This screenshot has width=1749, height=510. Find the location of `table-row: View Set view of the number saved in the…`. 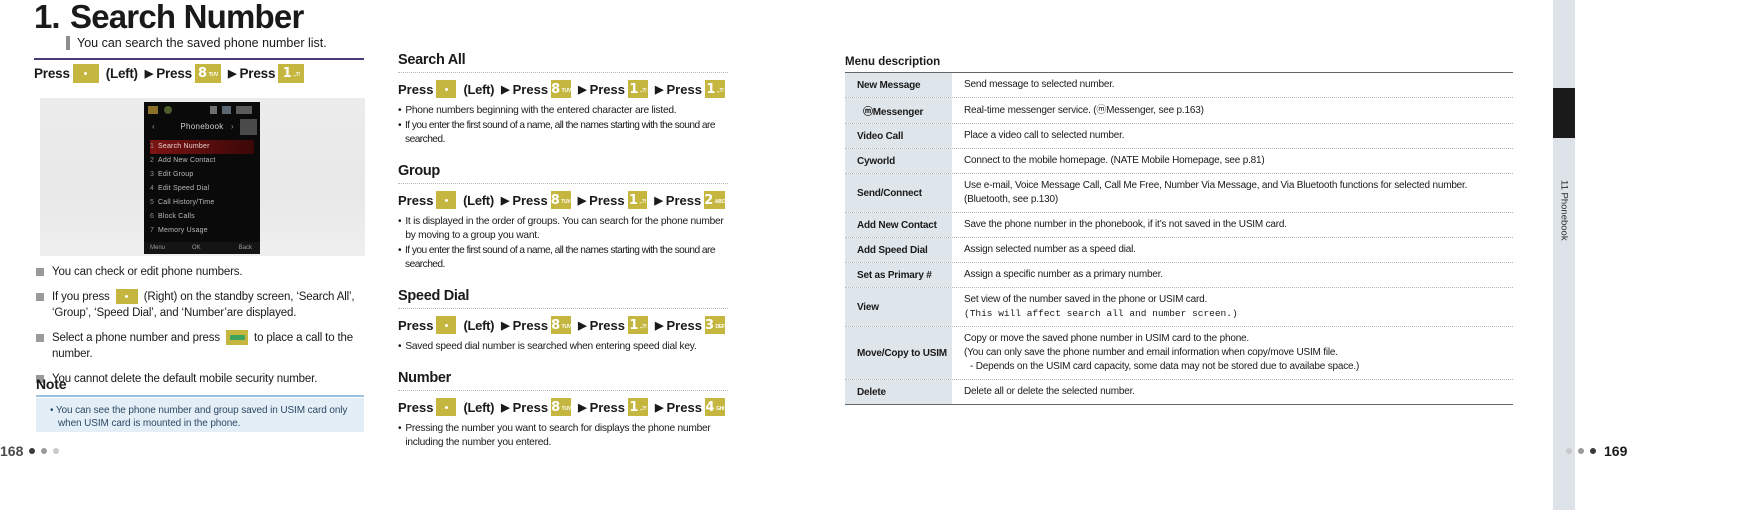

table-row: View Set view of the number saved in the… is located at coordinates (1179, 307).